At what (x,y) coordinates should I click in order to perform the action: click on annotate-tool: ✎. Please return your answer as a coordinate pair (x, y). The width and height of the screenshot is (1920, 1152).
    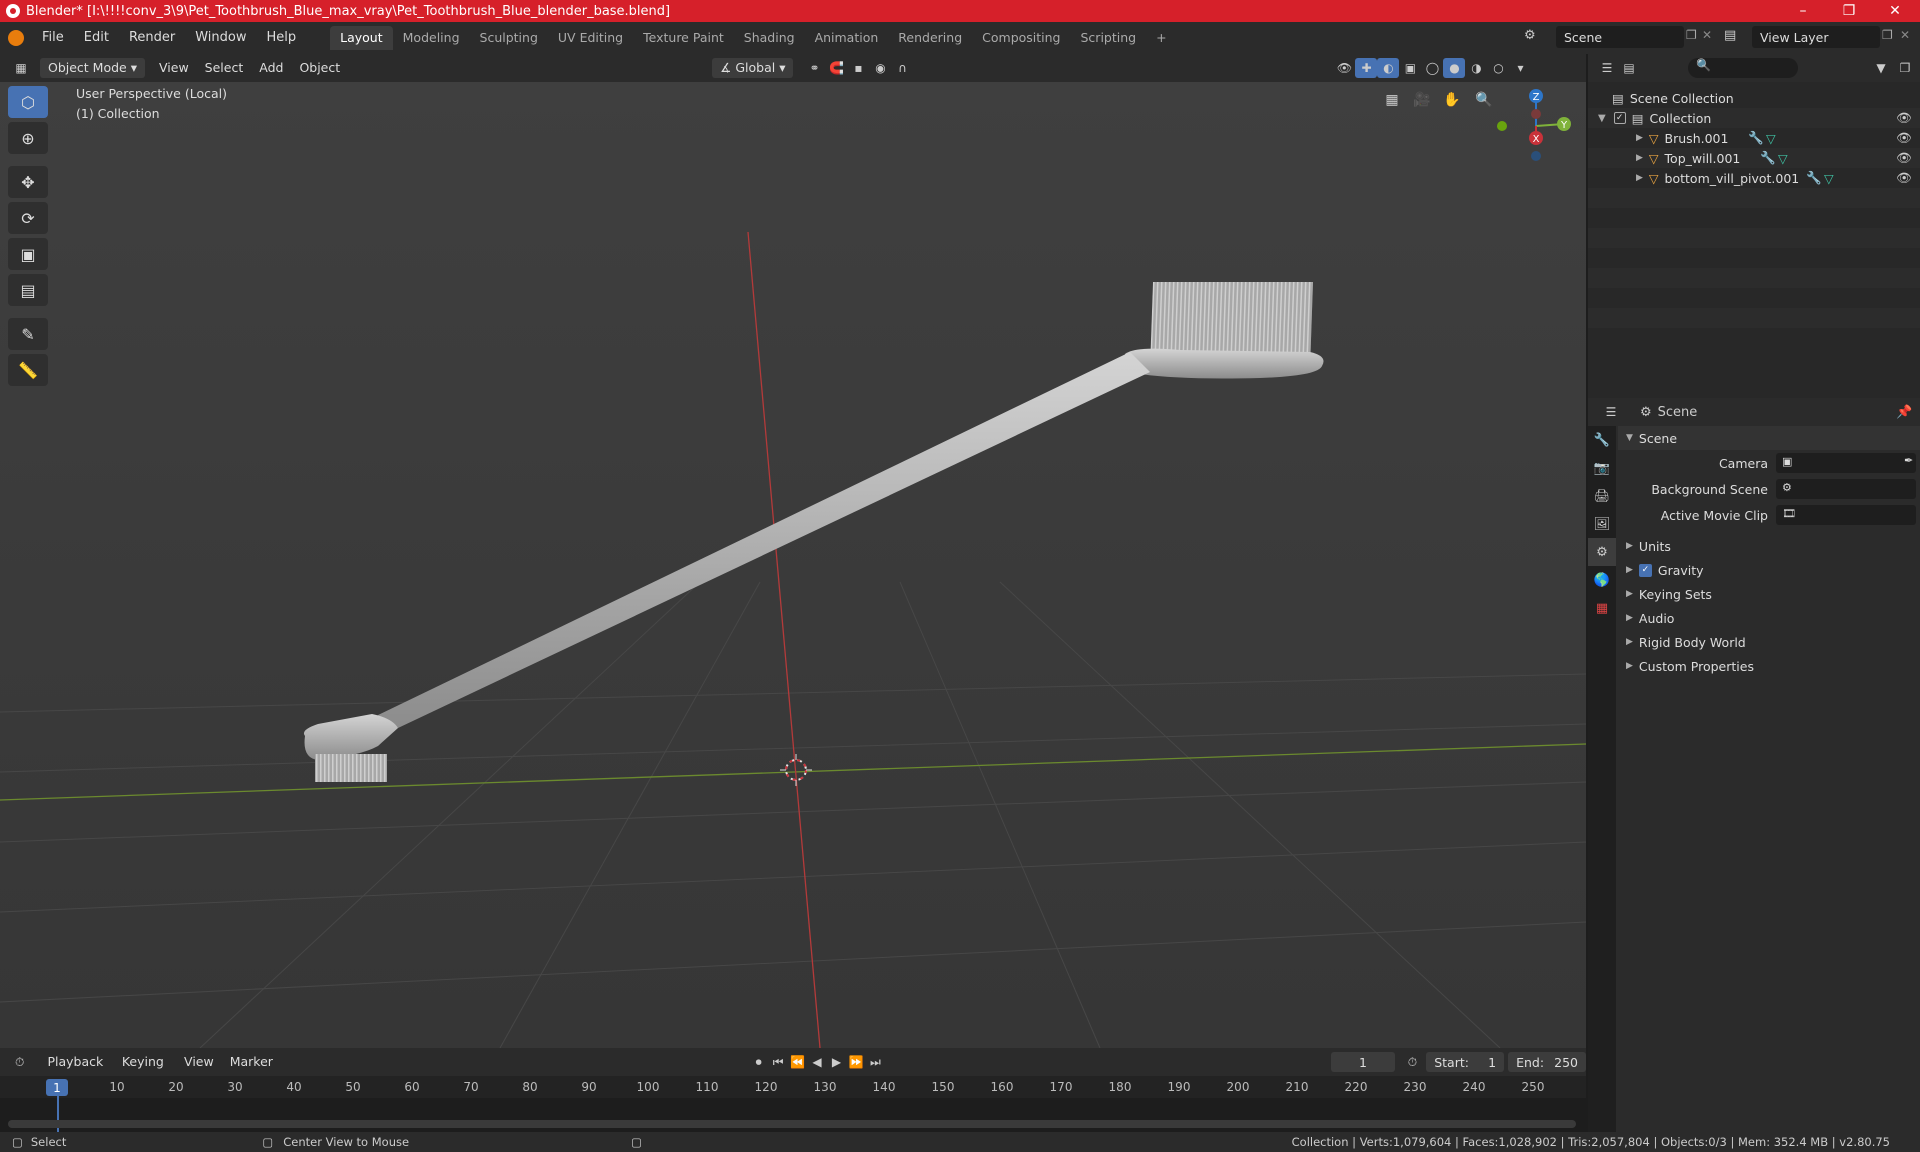
    Looking at the image, I should click on (28, 334).